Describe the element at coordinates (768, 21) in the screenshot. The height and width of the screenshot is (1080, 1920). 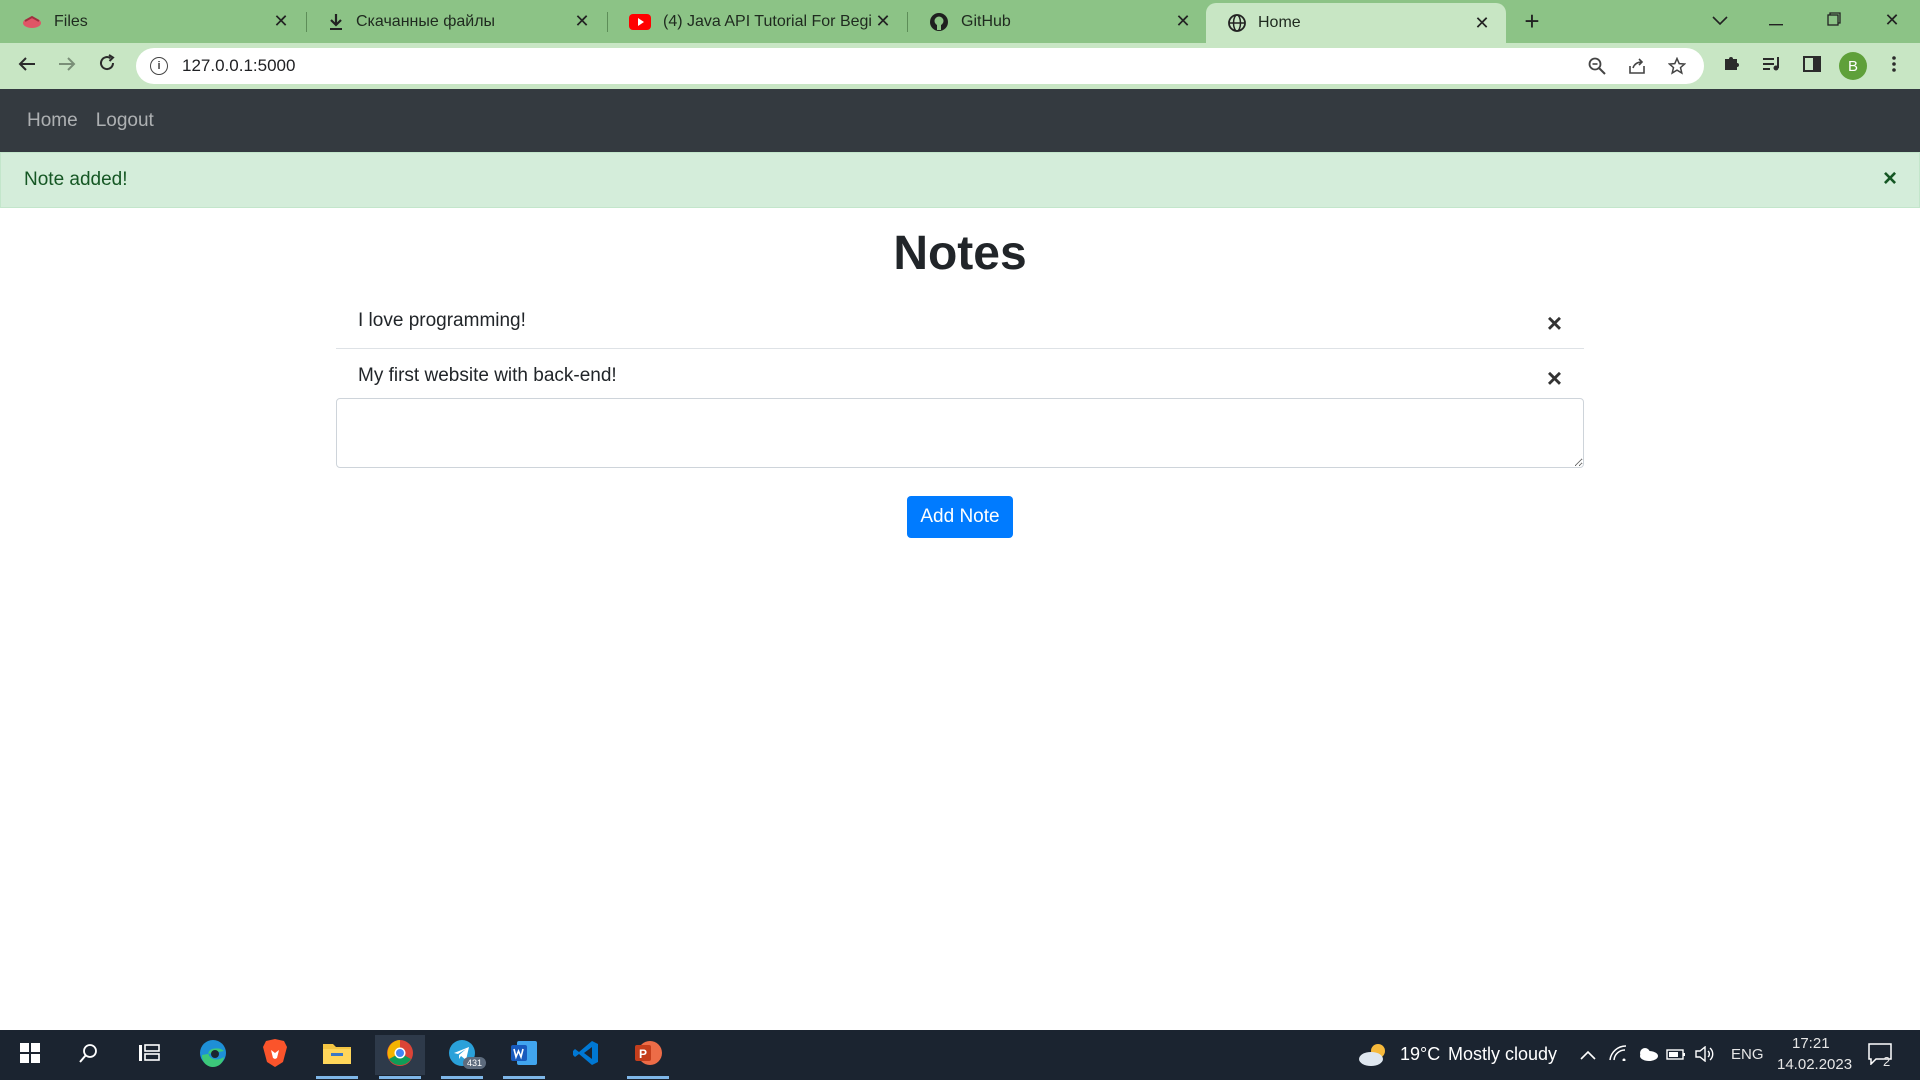
I see `tab-title: (4) Java API Tutorial For Beginners` at that location.